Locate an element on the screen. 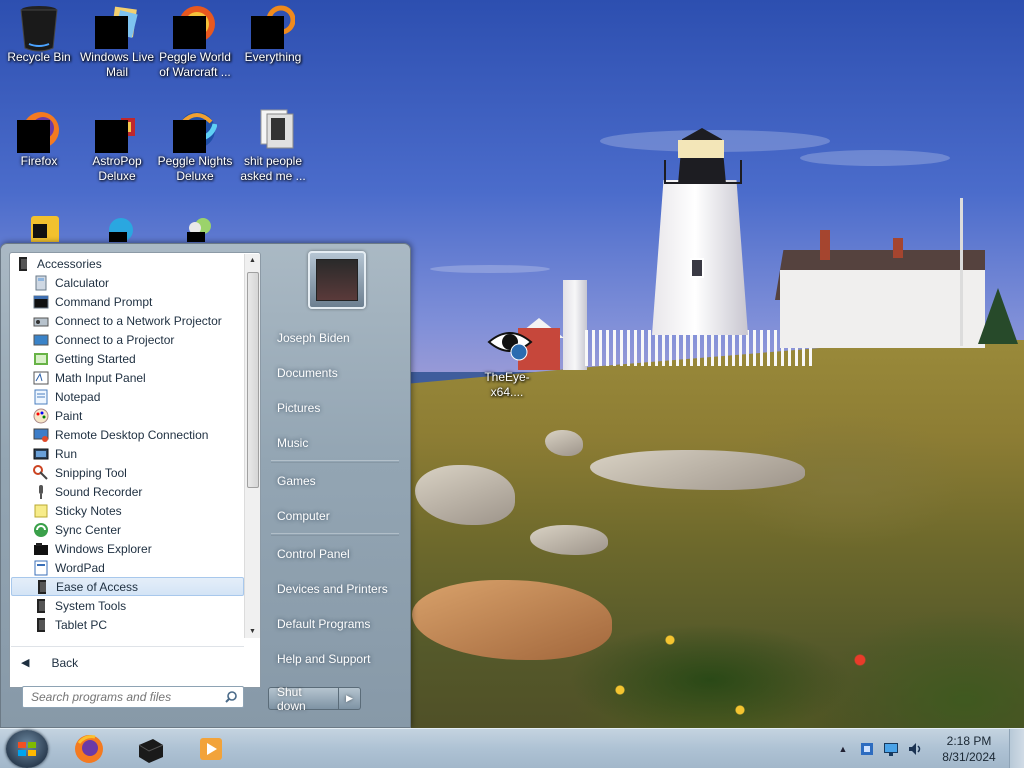  folder-accessories: Accessories is located at coordinates (127, 263).